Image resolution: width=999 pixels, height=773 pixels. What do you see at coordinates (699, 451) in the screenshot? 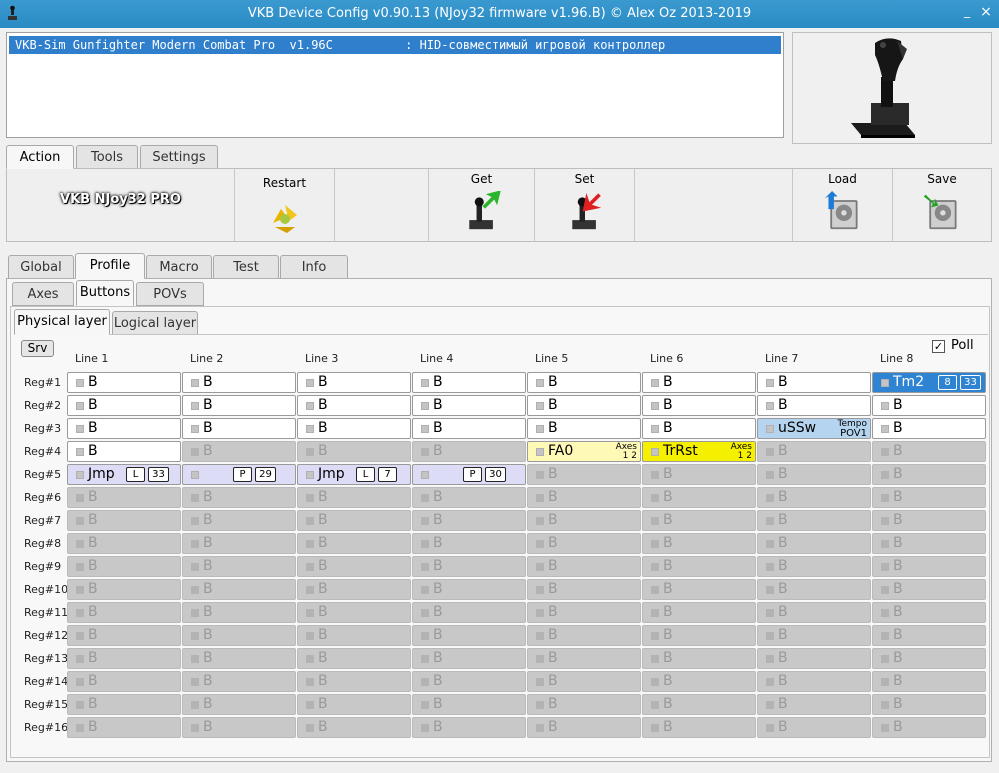
I see `button-cell: TrRst Axes 1 2` at bounding box center [699, 451].